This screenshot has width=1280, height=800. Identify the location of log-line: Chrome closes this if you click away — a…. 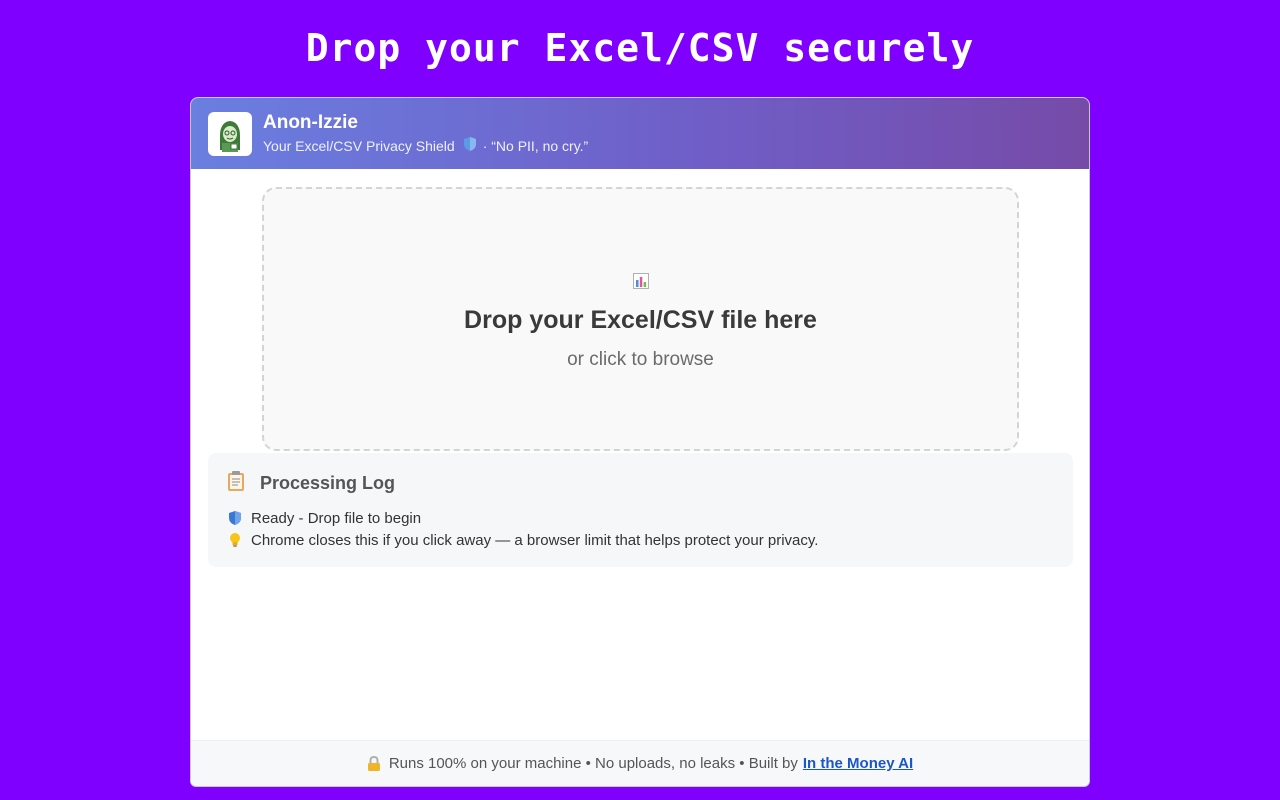
(650, 540).